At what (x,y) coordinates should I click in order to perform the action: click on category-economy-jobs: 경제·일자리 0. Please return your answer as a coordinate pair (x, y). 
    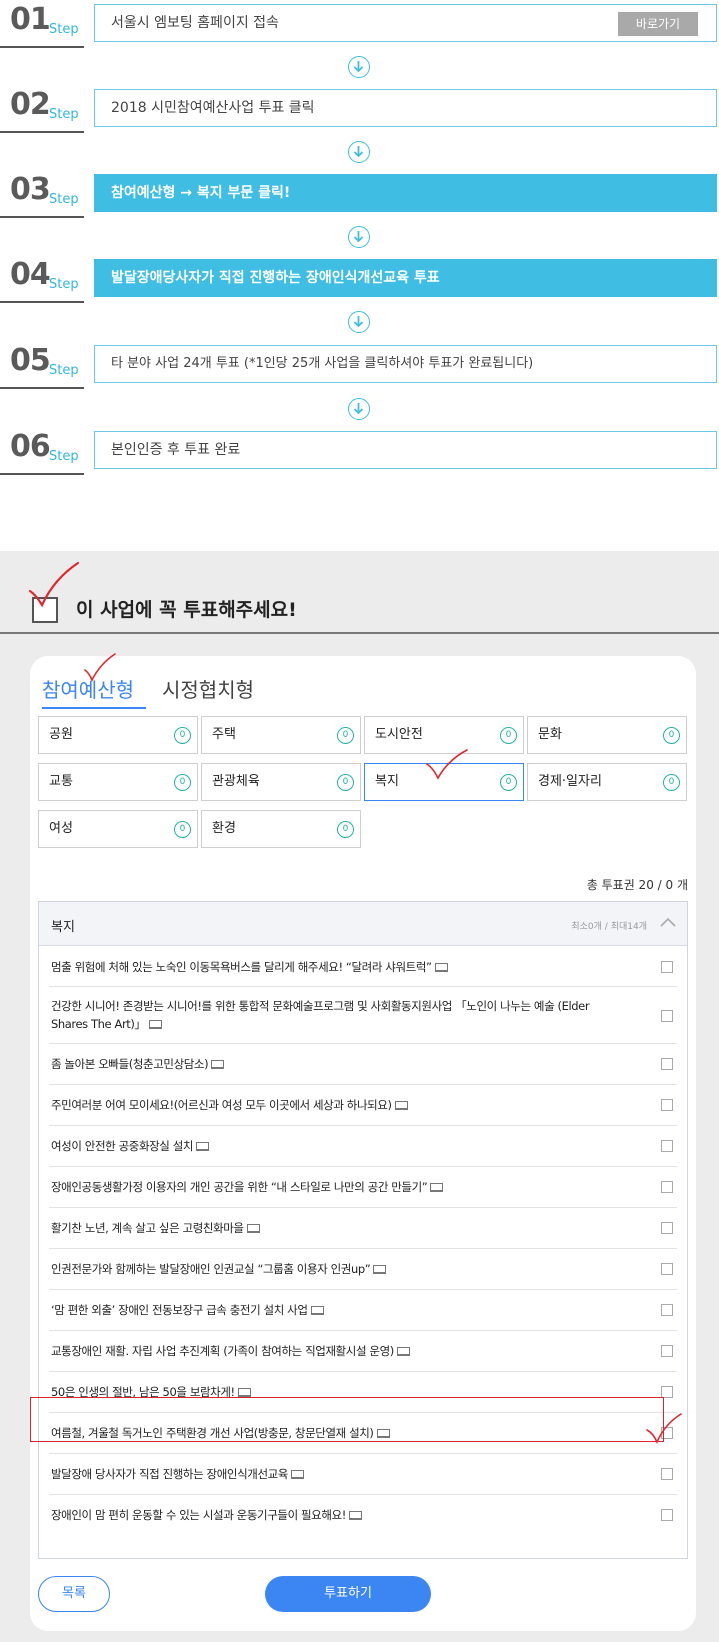
    Looking at the image, I should click on (607, 782).